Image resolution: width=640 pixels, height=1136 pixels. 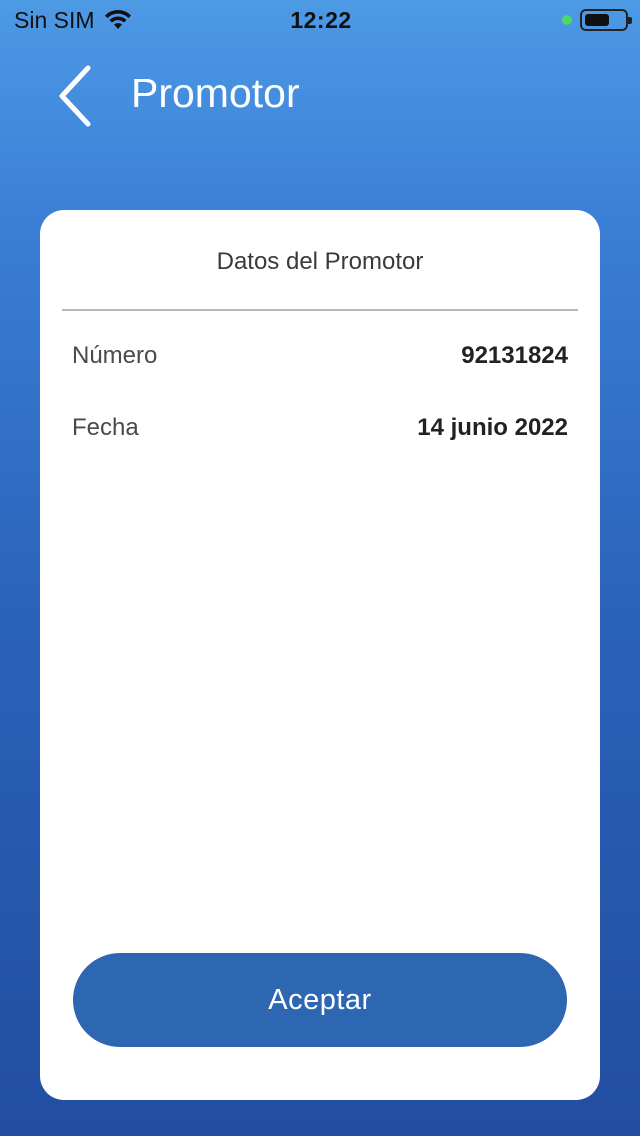 I want to click on numero-value: 92131824, so click(x=514, y=355).